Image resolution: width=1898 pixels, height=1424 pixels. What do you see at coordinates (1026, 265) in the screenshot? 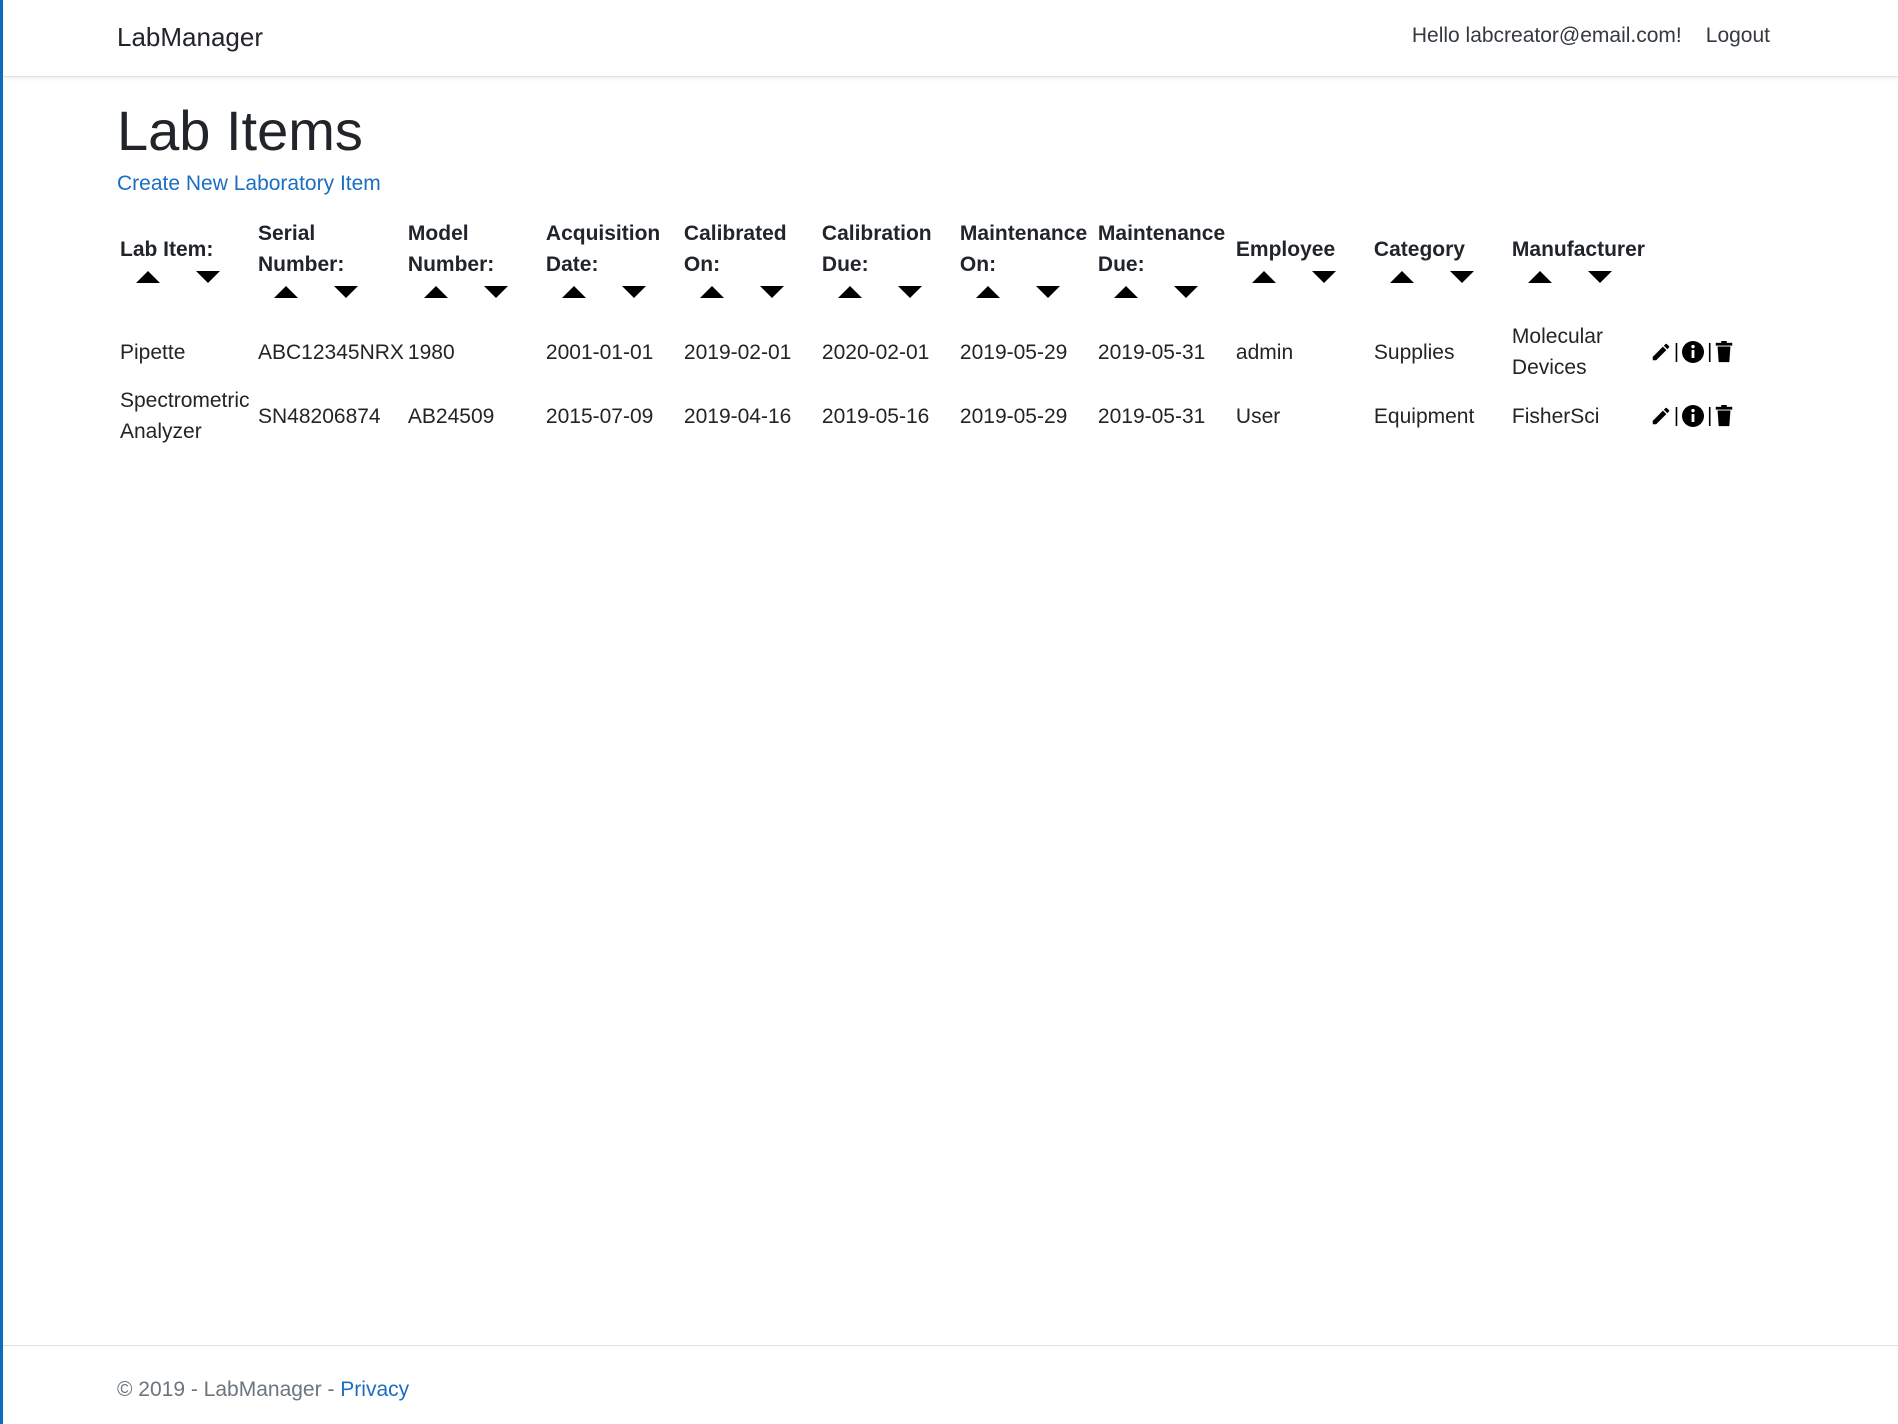
I see `column-header: Maintenance On:` at bounding box center [1026, 265].